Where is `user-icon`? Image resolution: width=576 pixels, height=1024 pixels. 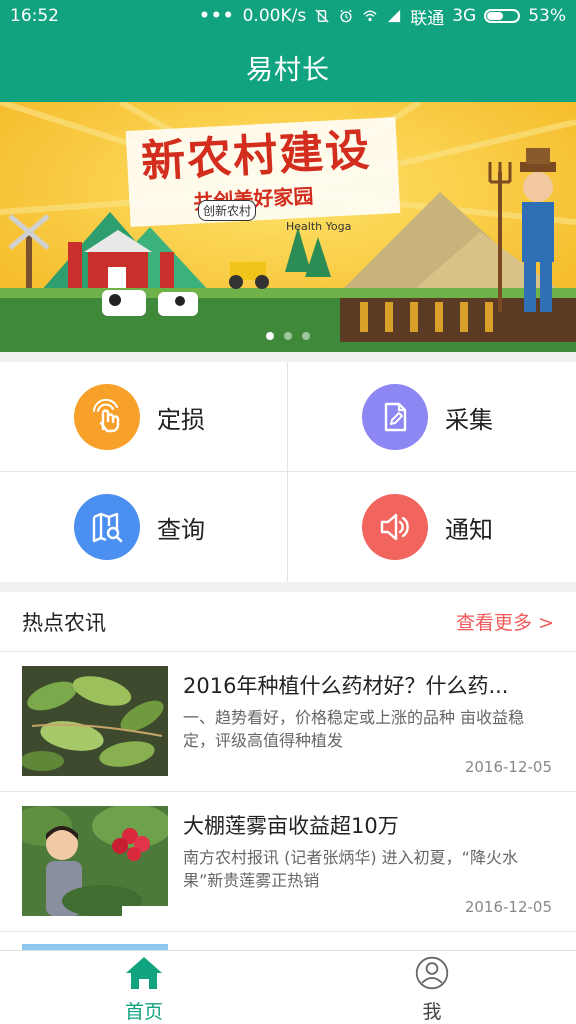
user-icon is located at coordinates (432, 973).